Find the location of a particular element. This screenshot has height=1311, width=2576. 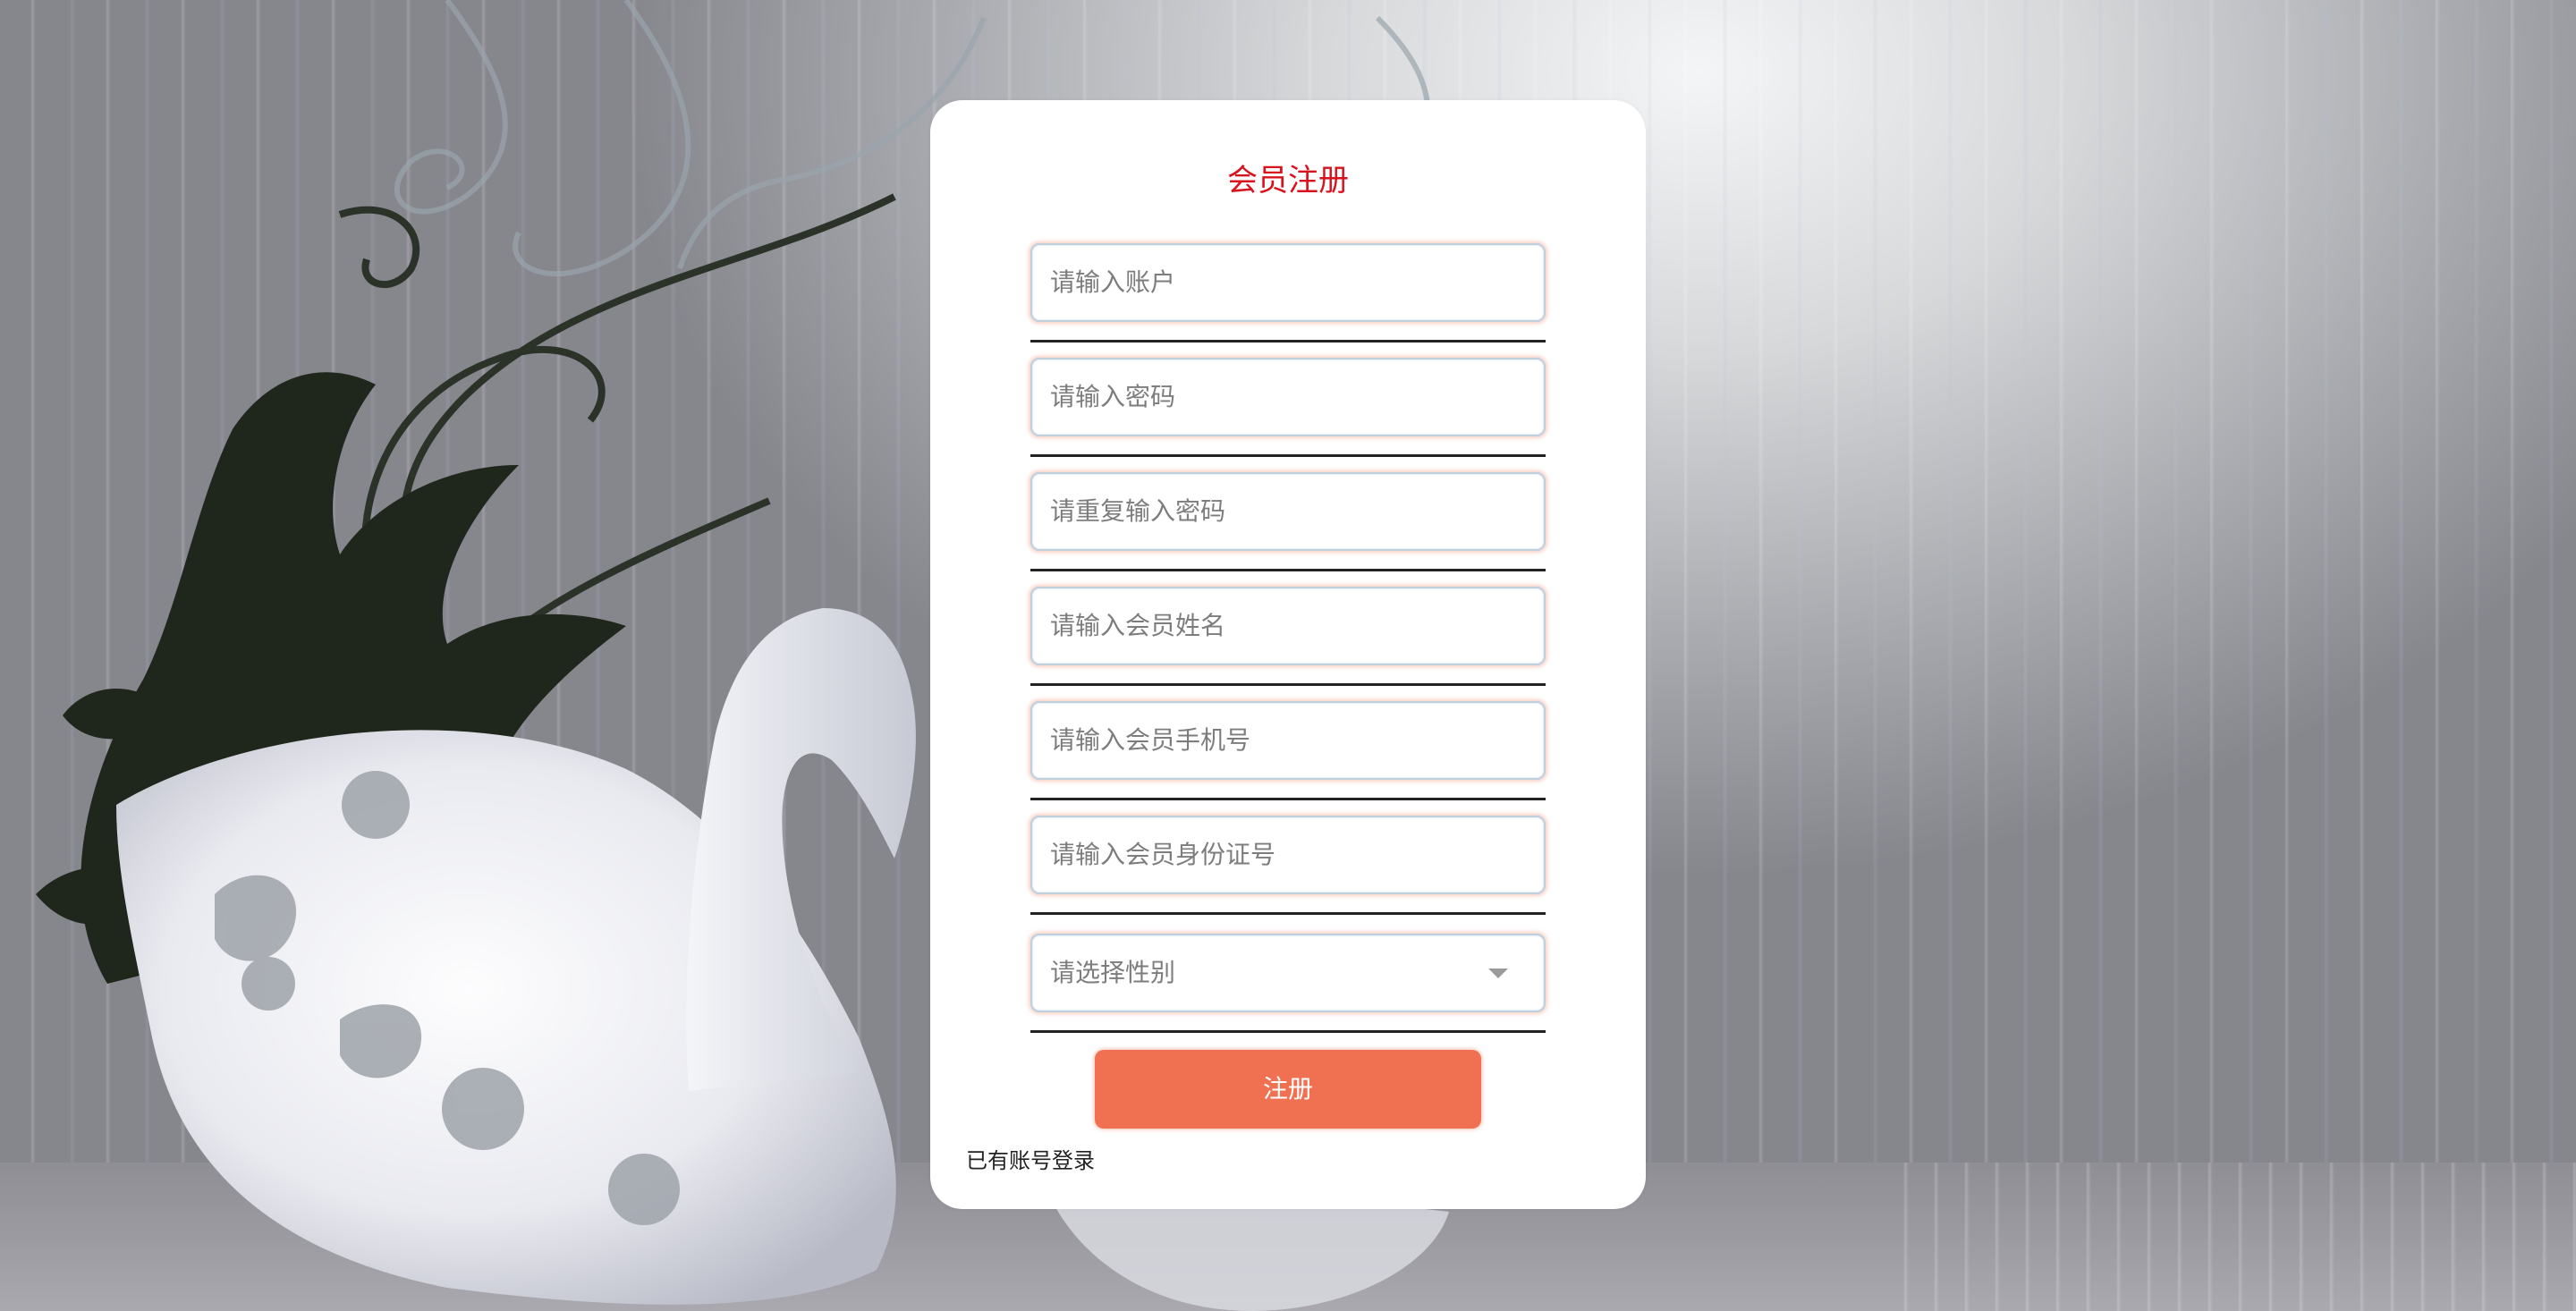

member-phone-field: 请输入会员手机号 is located at coordinates (1288, 750).